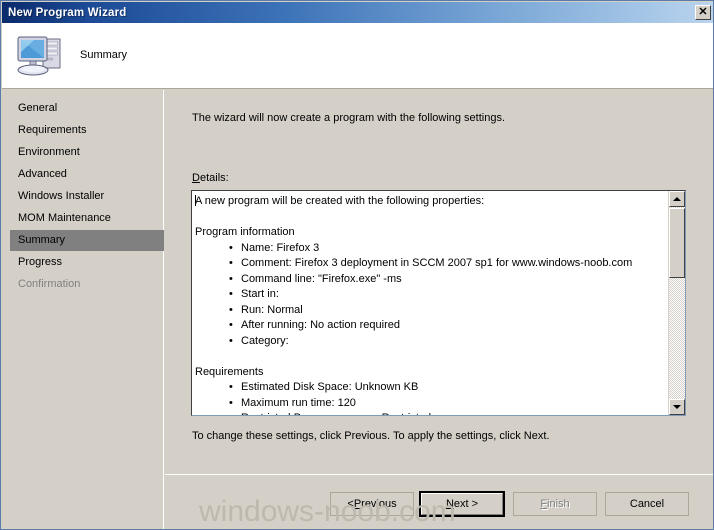 The width and height of the screenshot is (714, 530). Describe the element at coordinates (87, 218) in the screenshot. I see `sidebar-item-mom-maintenance: MOM Maintenance` at that location.